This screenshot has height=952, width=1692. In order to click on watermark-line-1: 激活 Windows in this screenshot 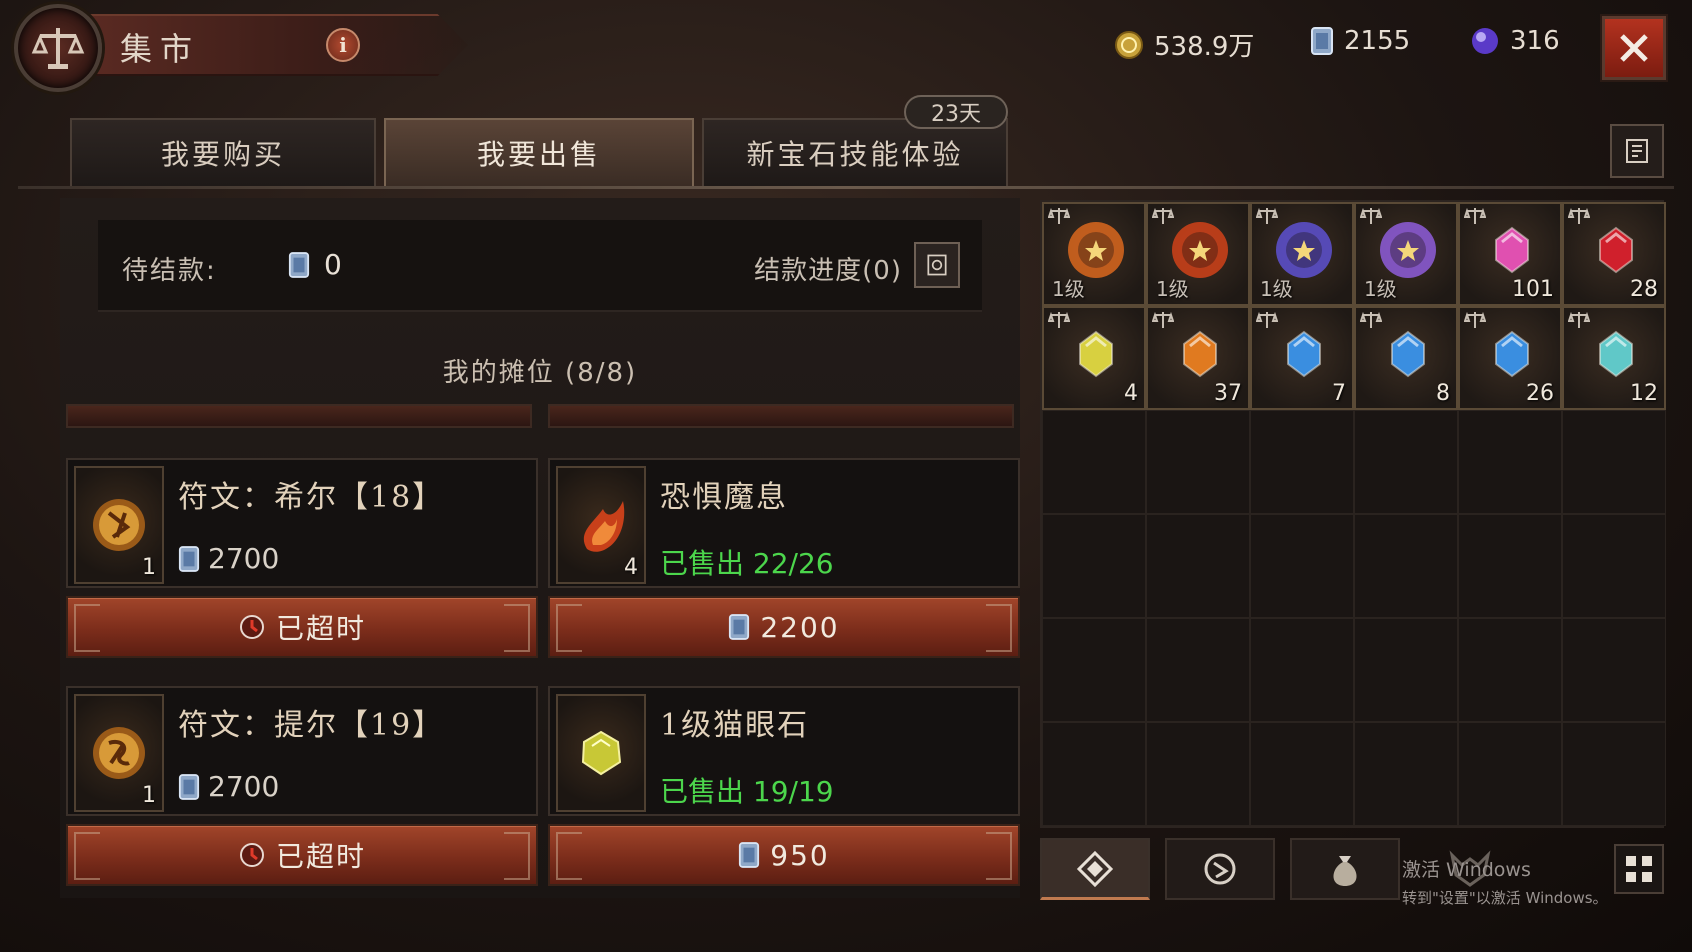, I will do `click(1466, 870)`.